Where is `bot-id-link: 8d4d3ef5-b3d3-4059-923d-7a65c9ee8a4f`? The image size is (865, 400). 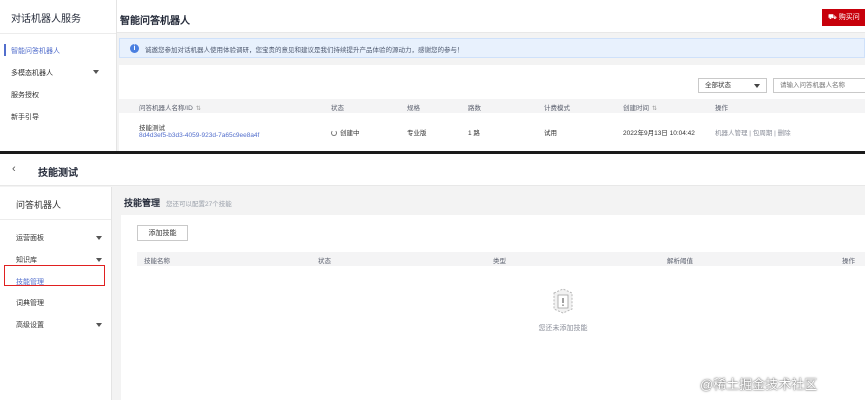 bot-id-link: 8d4d3ef5-b3d3-4059-923d-7a65c9ee8a4f is located at coordinates (199, 135).